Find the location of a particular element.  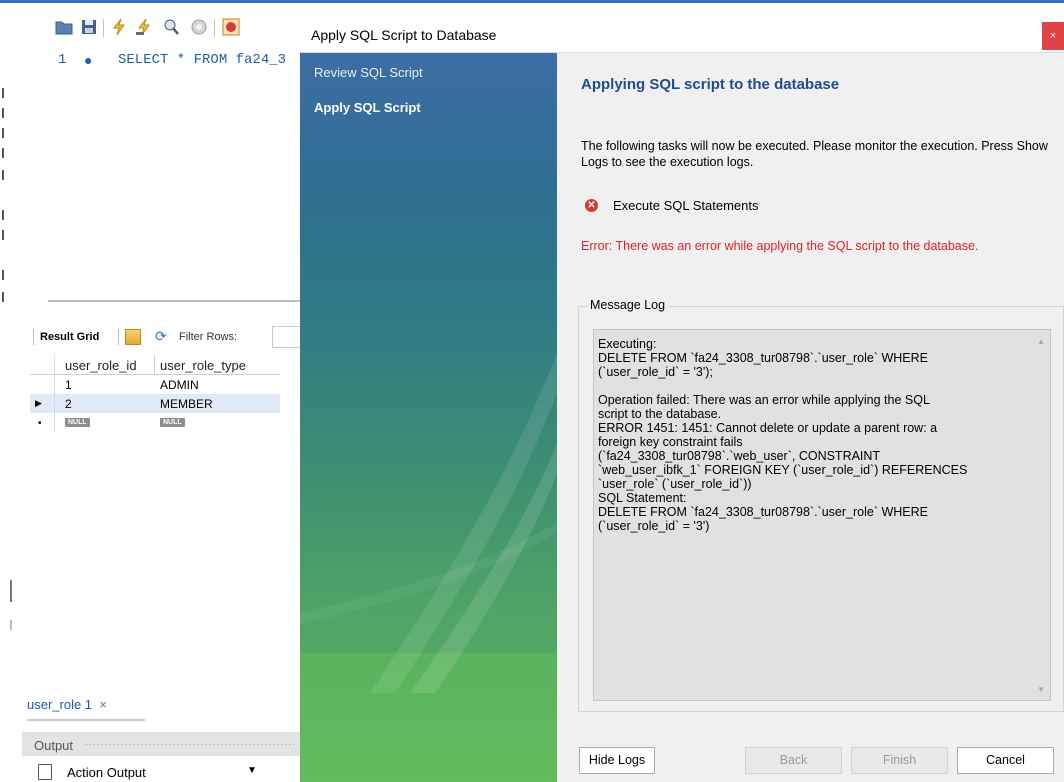

open-folder-icon is located at coordinates (64, 27).